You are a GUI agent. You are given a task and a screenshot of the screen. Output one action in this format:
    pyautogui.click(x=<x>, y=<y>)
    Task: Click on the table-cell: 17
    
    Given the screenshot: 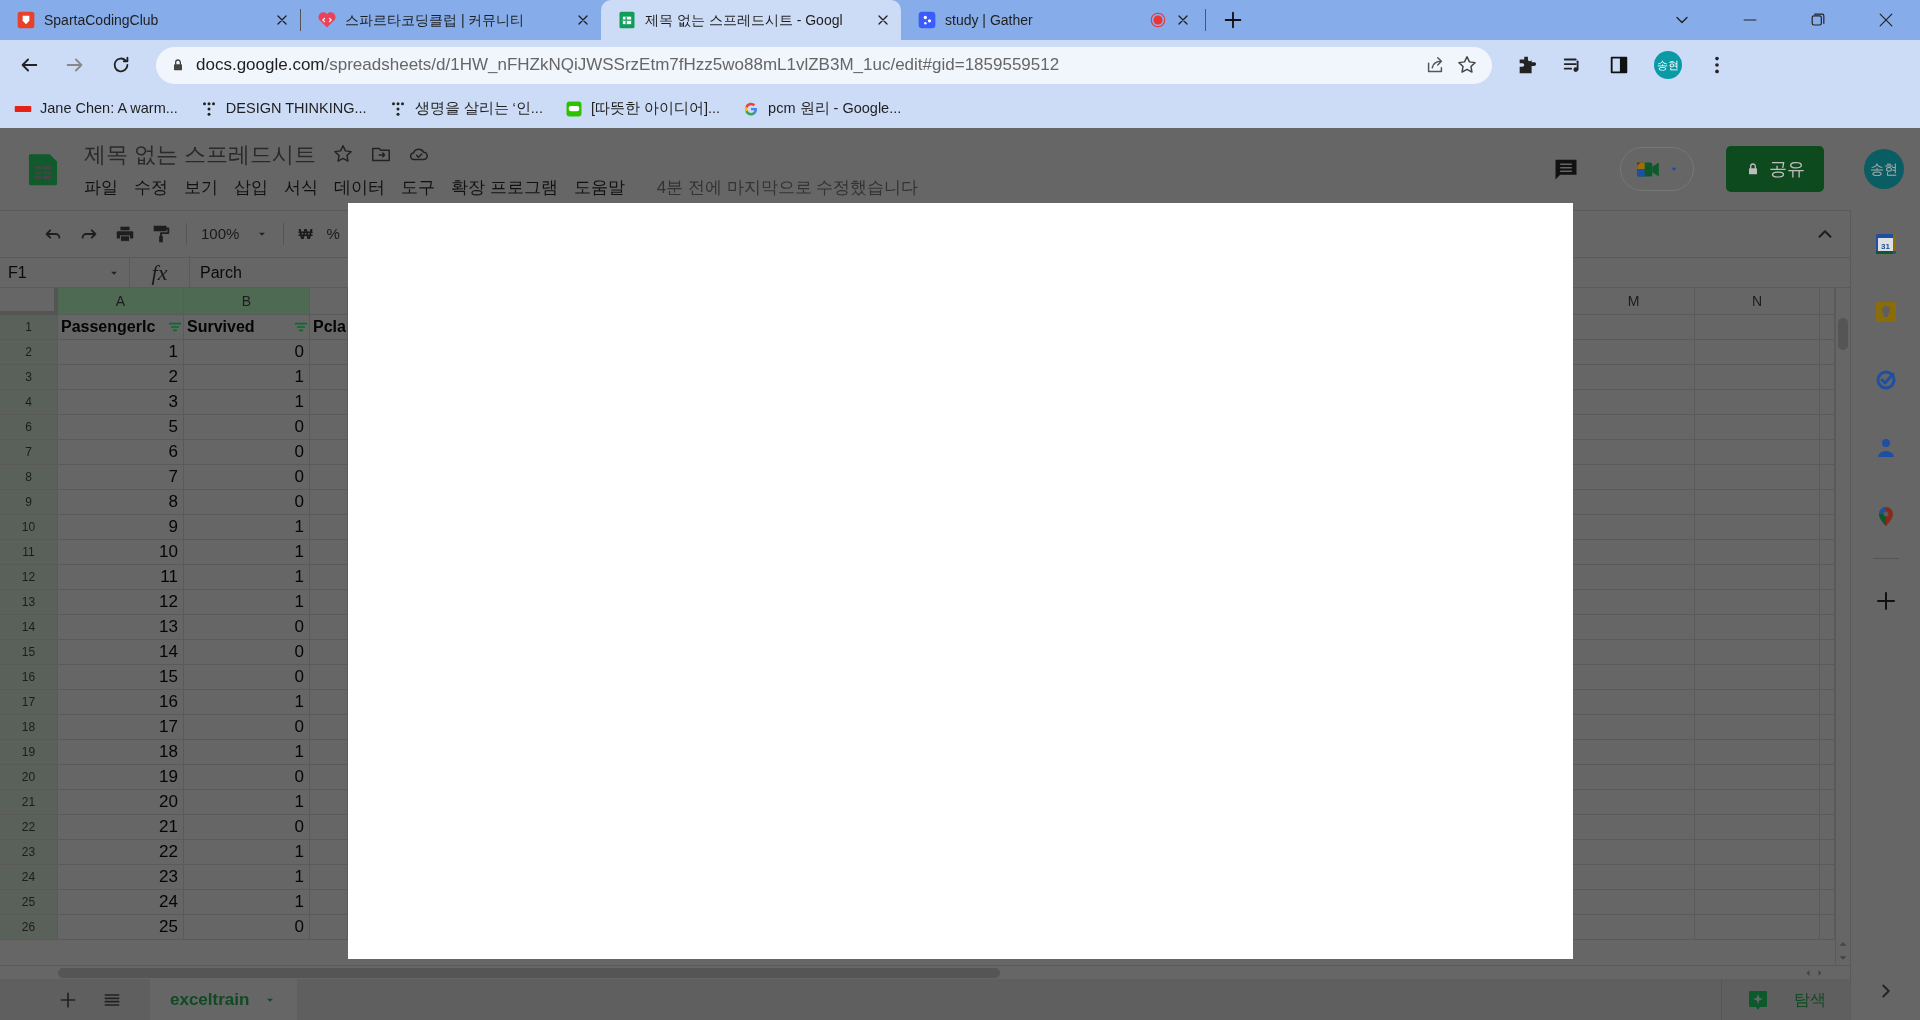 What is the action you would take?
    pyautogui.click(x=121, y=727)
    